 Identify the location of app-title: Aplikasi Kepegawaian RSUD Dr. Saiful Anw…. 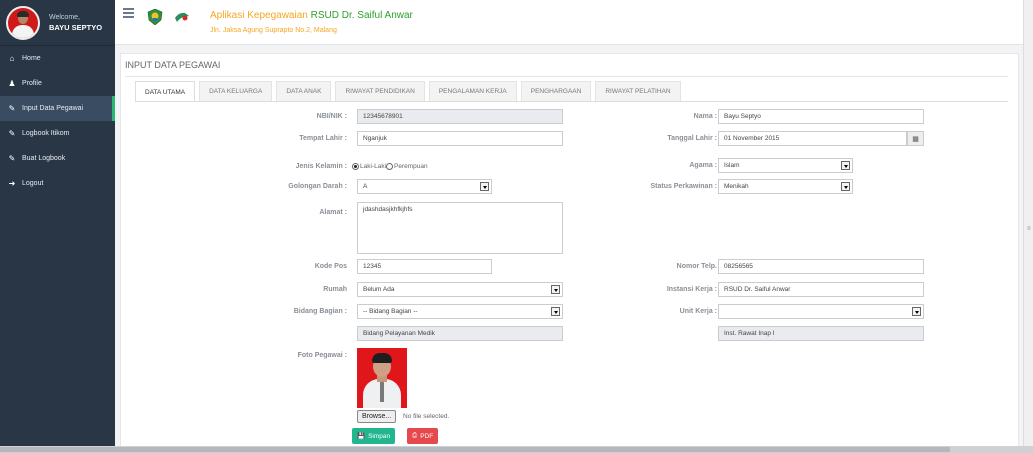
(311, 15).